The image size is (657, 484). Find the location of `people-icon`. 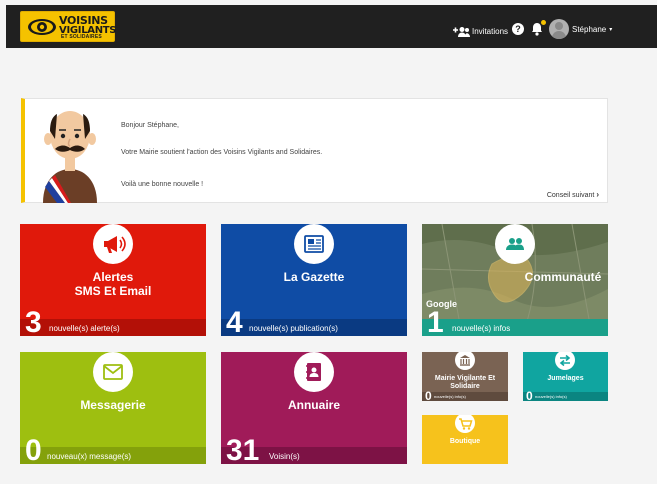

people-icon is located at coordinates (515, 244).